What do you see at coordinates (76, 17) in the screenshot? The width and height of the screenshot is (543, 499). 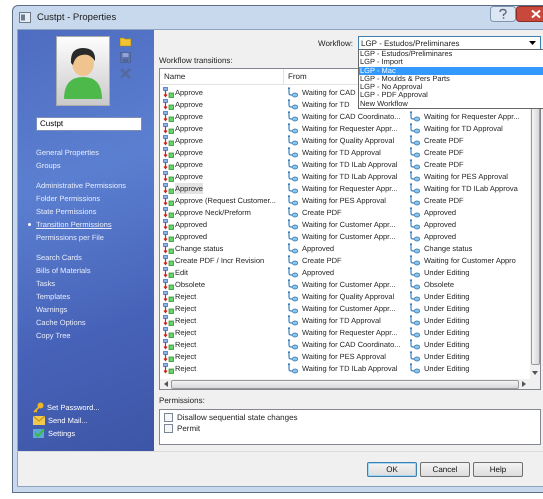 I see `window-title: Custpt - Properties` at bounding box center [76, 17].